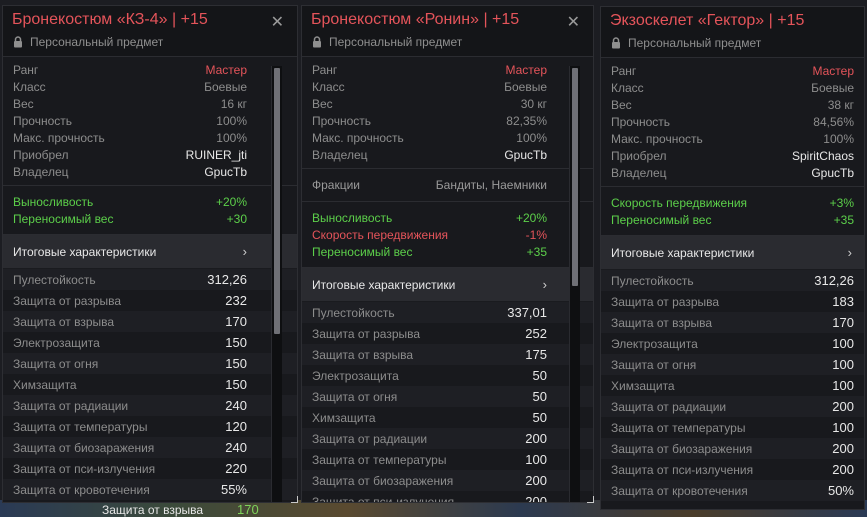 This screenshot has width=867, height=517. I want to click on stat-row: Защита от разрыва 252, so click(447, 333).